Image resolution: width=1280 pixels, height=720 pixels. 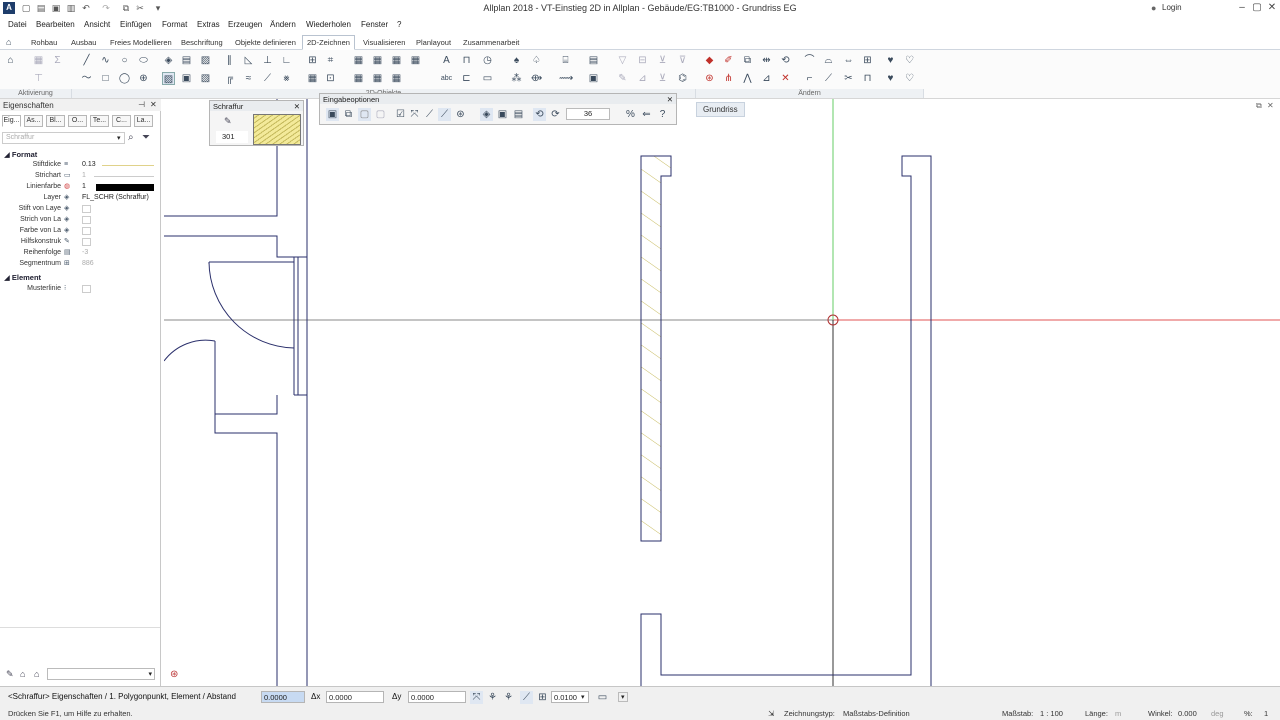 I want to click on row-reihenfolge: Reihenfolge ▤ -3, so click(x=80, y=253).